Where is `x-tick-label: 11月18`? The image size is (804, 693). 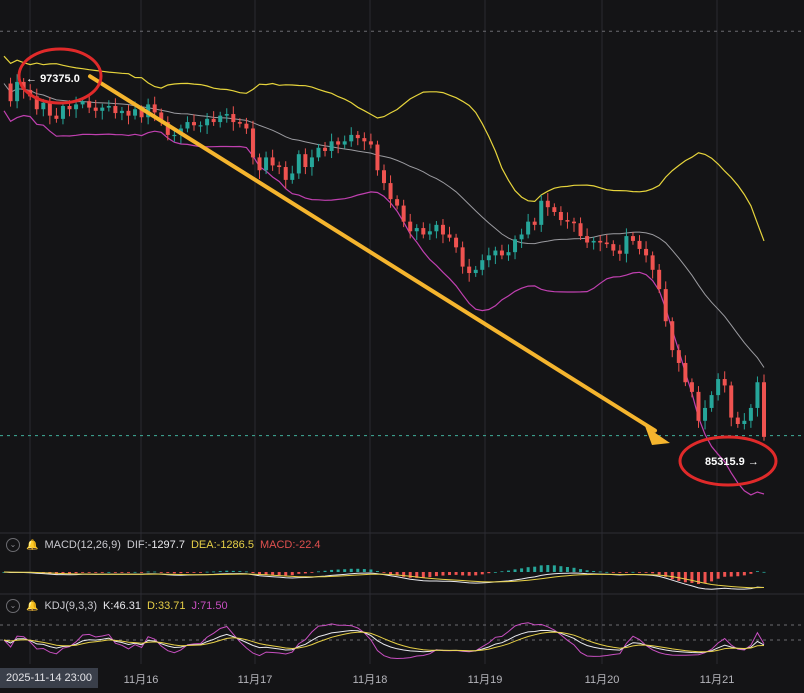
x-tick-label: 11月18 is located at coordinates (370, 680).